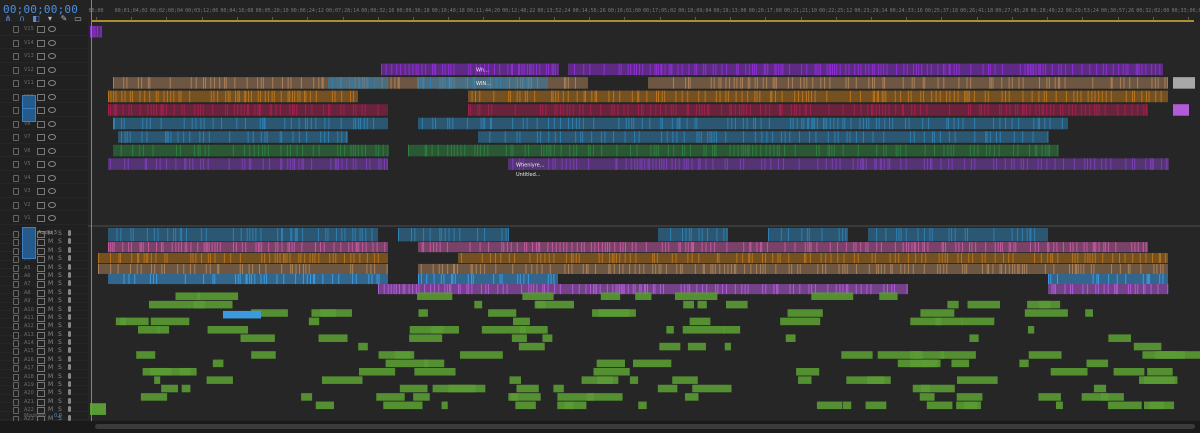 The width and height of the screenshot is (1200, 433). Describe the element at coordinates (44, 124) in the screenshot. I see `video-track-header: V8` at that location.